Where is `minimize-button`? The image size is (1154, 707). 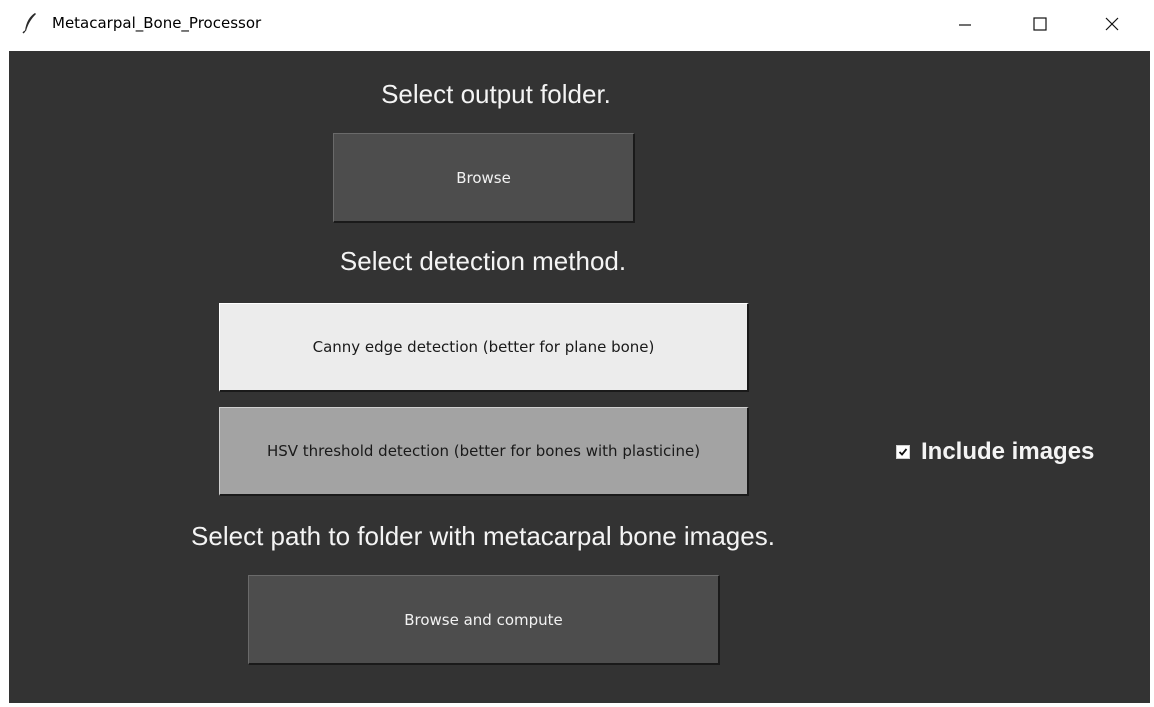
minimize-button is located at coordinates (965, 24).